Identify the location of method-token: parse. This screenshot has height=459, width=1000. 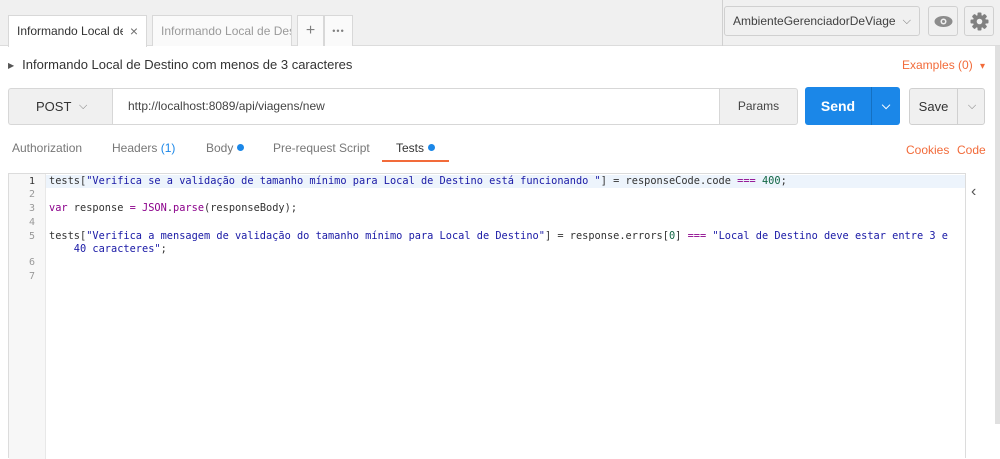
(189, 208).